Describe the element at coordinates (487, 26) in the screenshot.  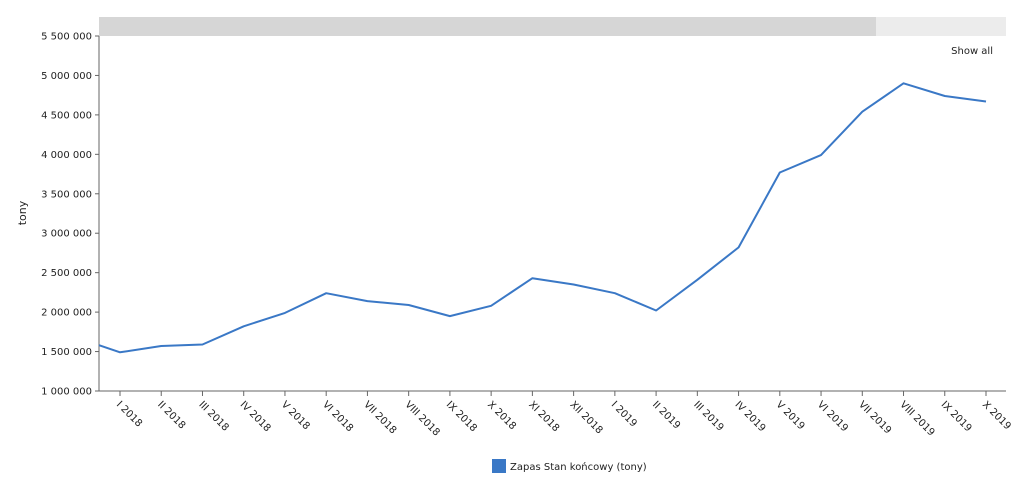
I see `scrollbar-thumb` at that location.